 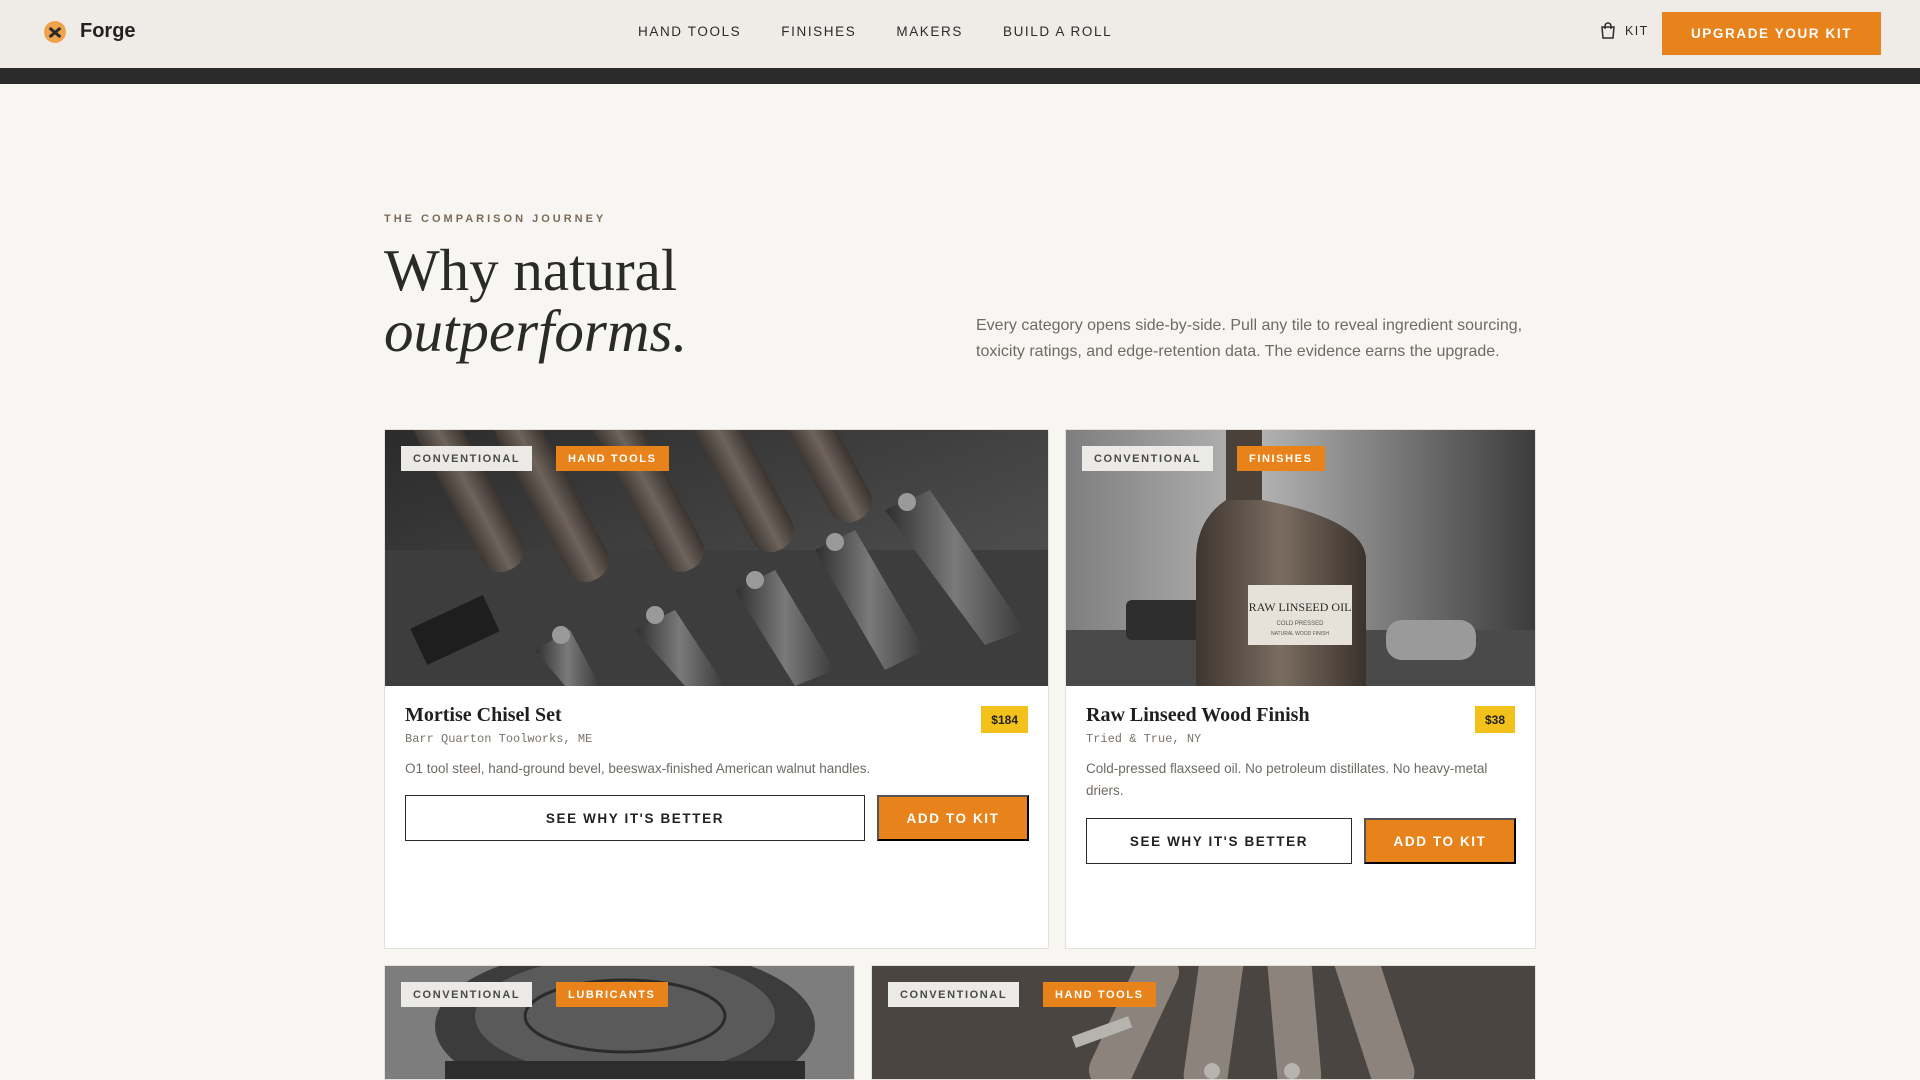 What do you see at coordinates (818, 31) in the screenshot?
I see `nav-finishes: FINISHES` at bounding box center [818, 31].